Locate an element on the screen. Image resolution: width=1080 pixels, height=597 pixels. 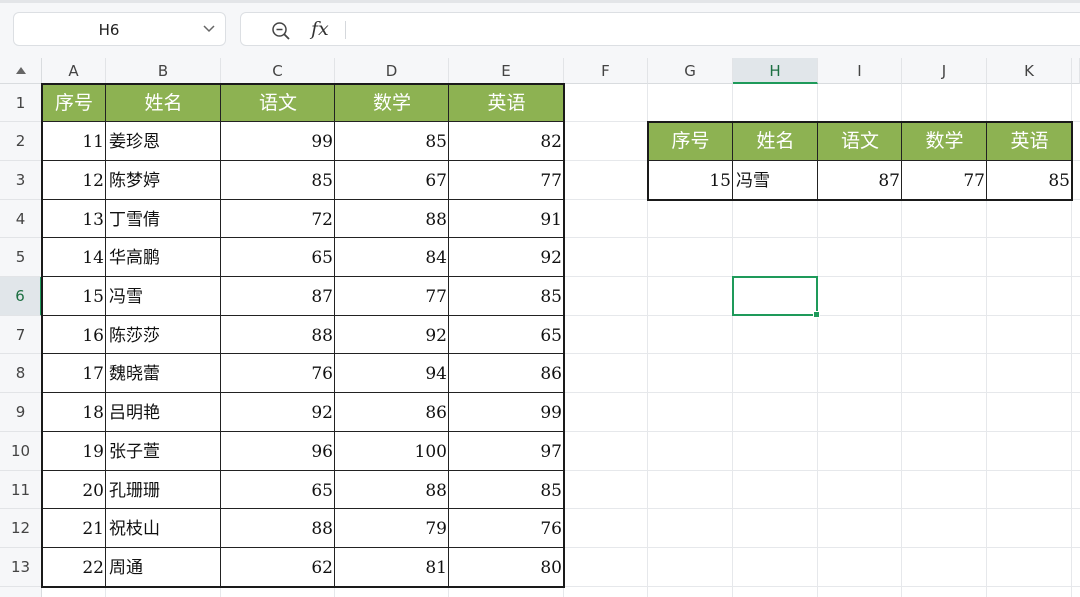
main_table-cell: 62 is located at coordinates (278, 567).